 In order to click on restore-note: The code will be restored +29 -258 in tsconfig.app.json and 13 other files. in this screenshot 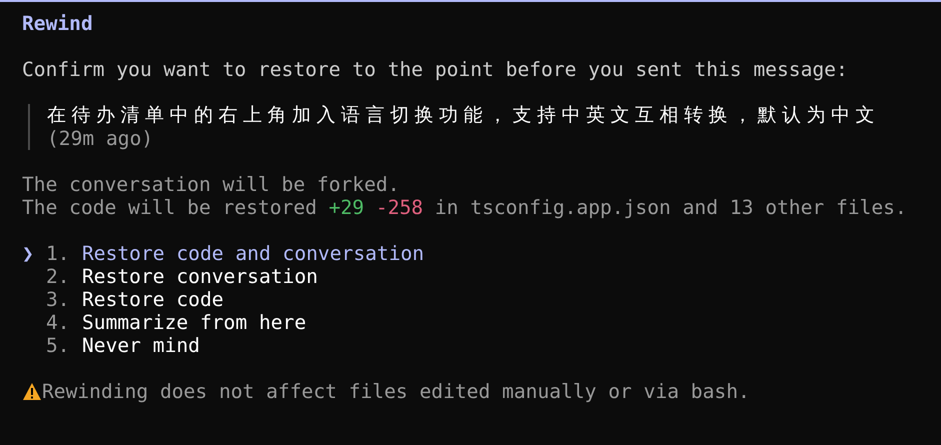, I will do `click(464, 207)`.